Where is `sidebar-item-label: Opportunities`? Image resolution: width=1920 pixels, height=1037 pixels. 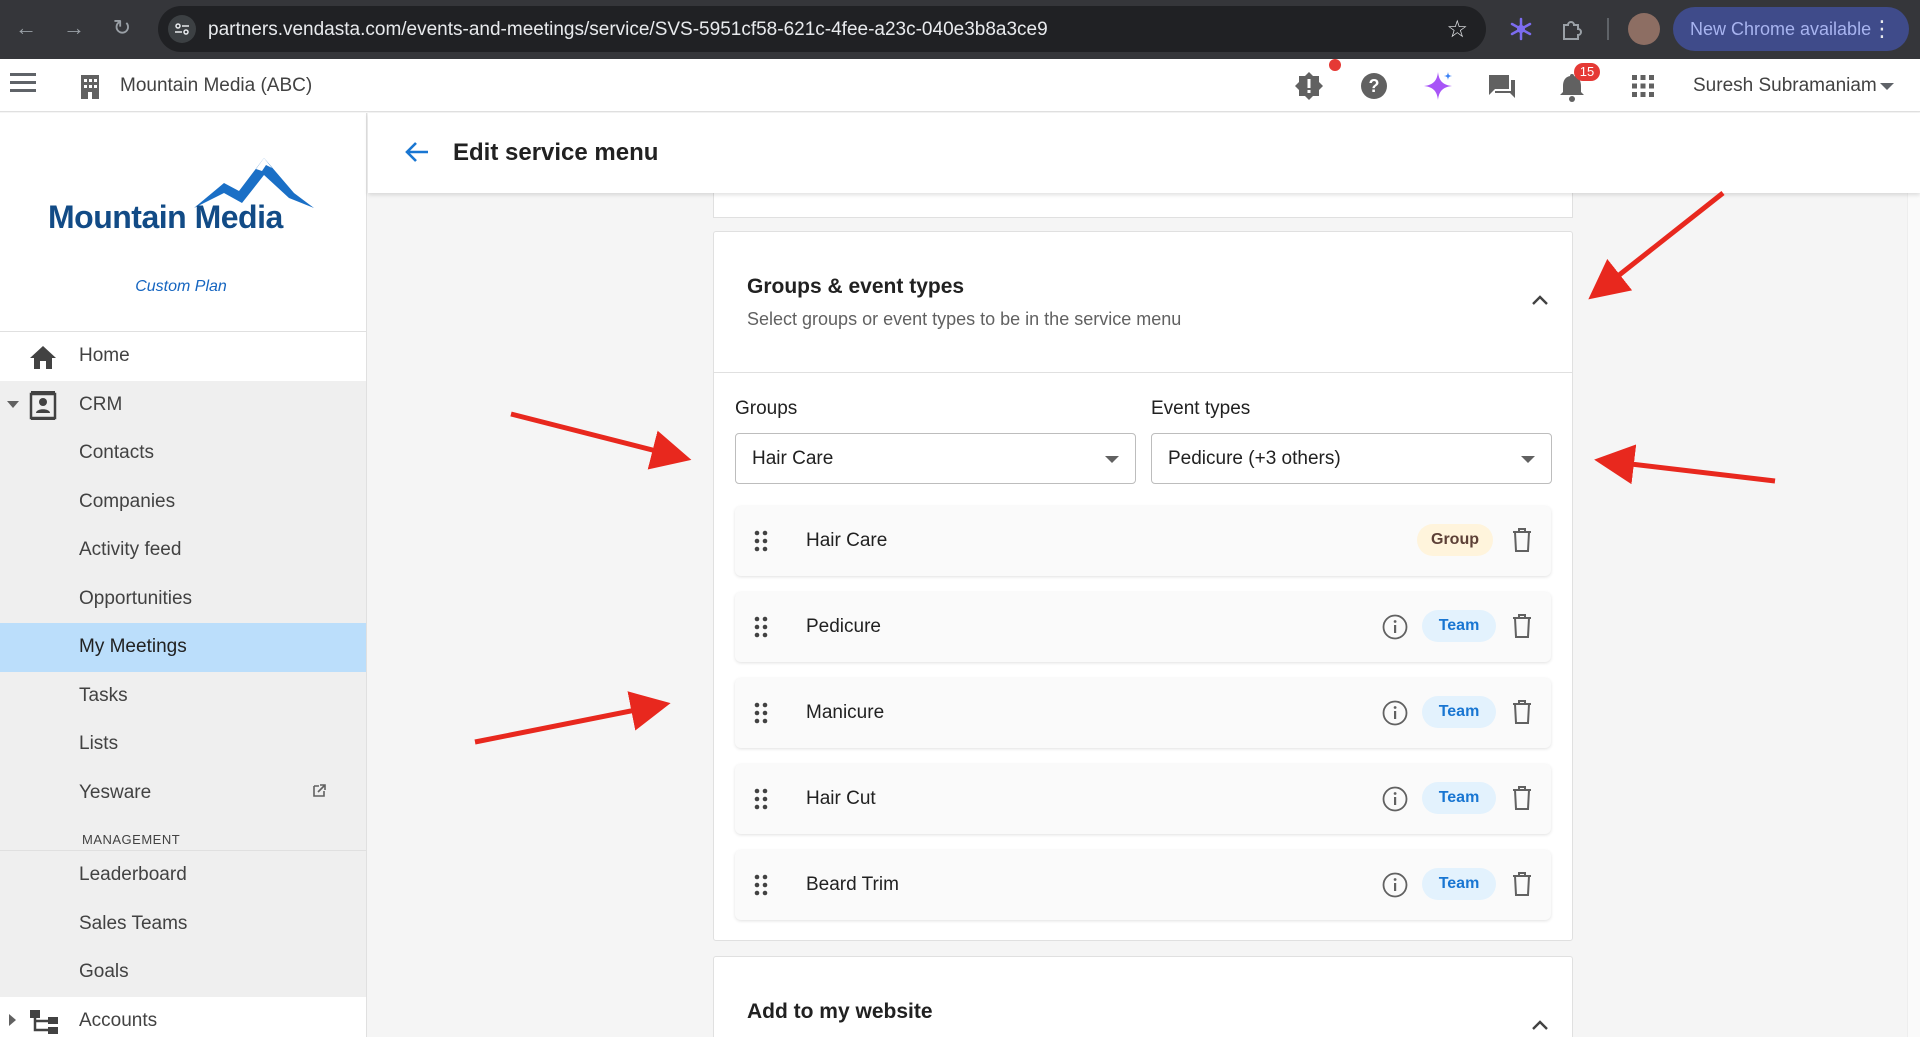 sidebar-item-label: Opportunities is located at coordinates (136, 598).